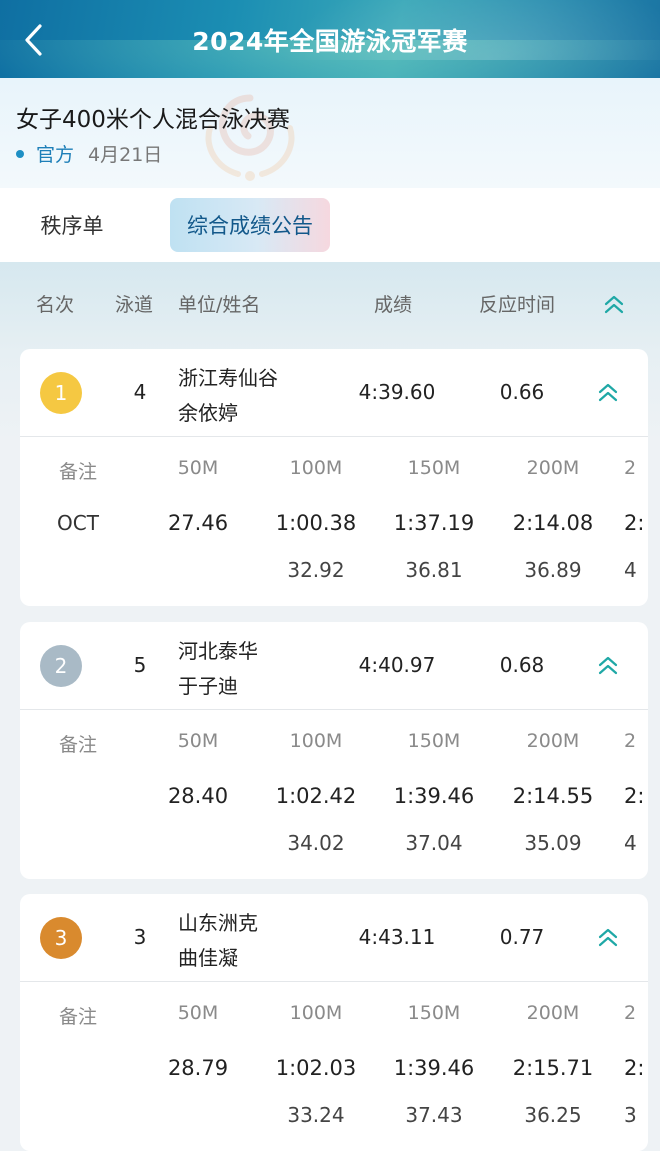 This screenshot has width=660, height=1151. Describe the element at coordinates (330, 41) in the screenshot. I see `page-title: 2024年全国游泳冠军赛` at that location.